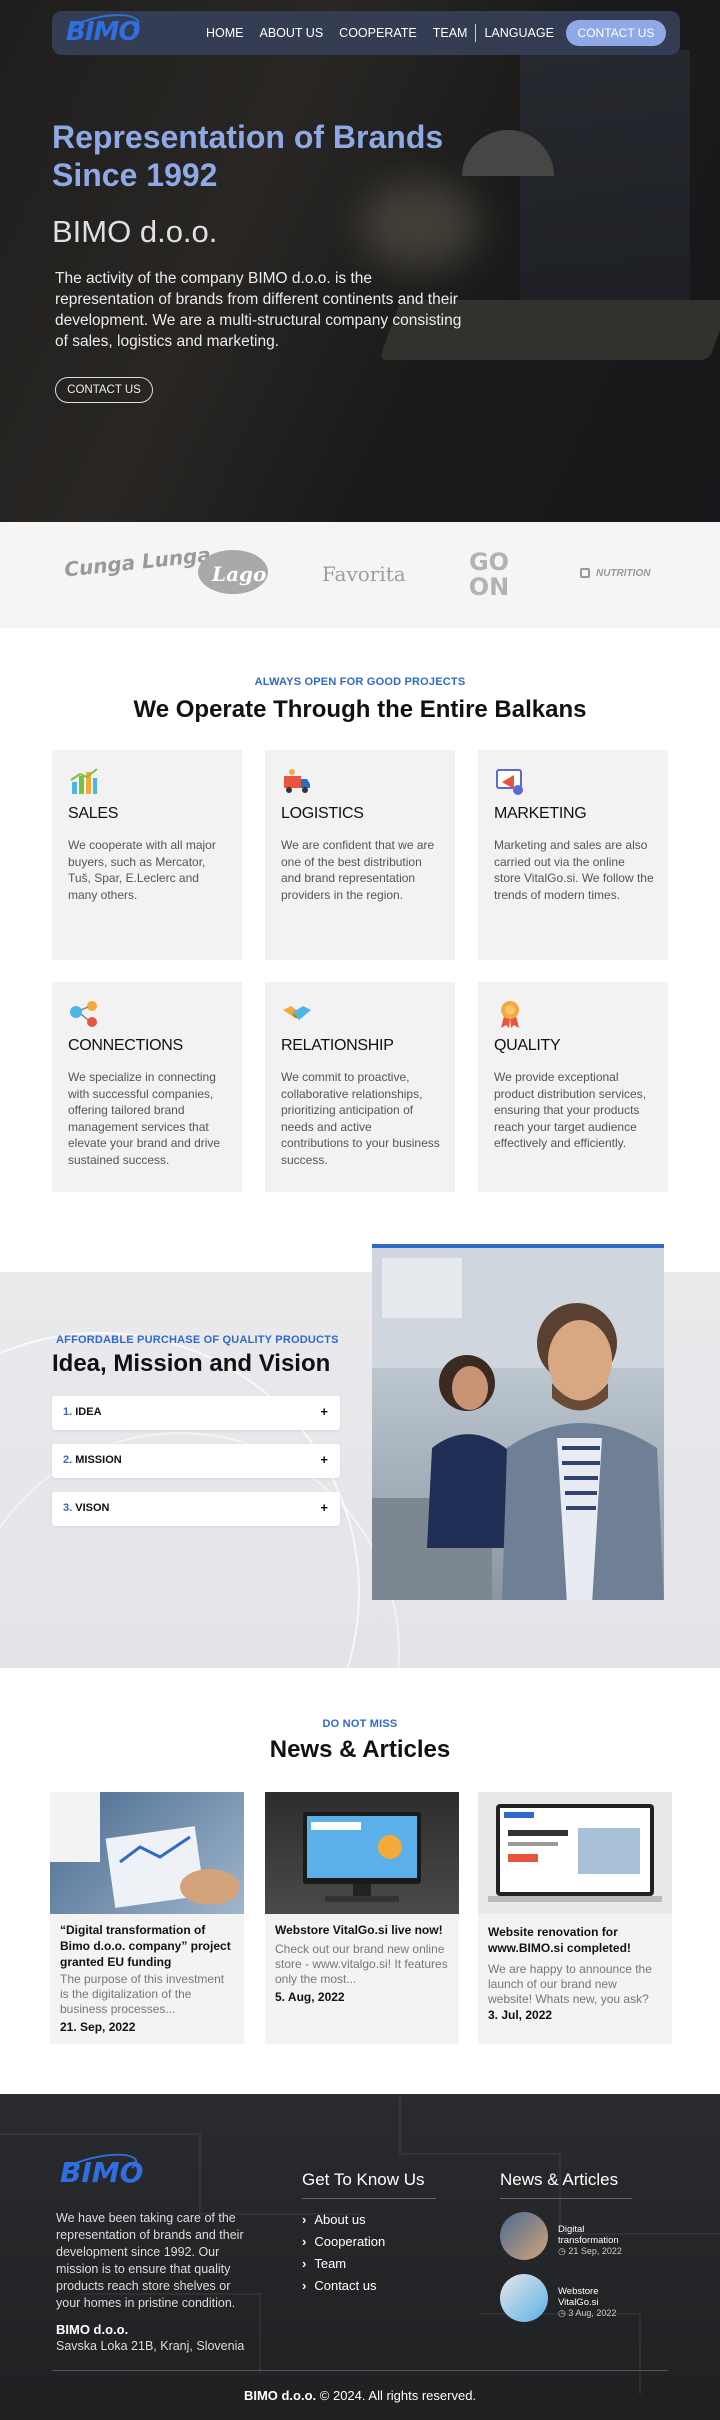 Image resolution: width=720 pixels, height=2420 pixels. What do you see at coordinates (93, 813) in the screenshot?
I see `service-card-title: SALES` at bounding box center [93, 813].